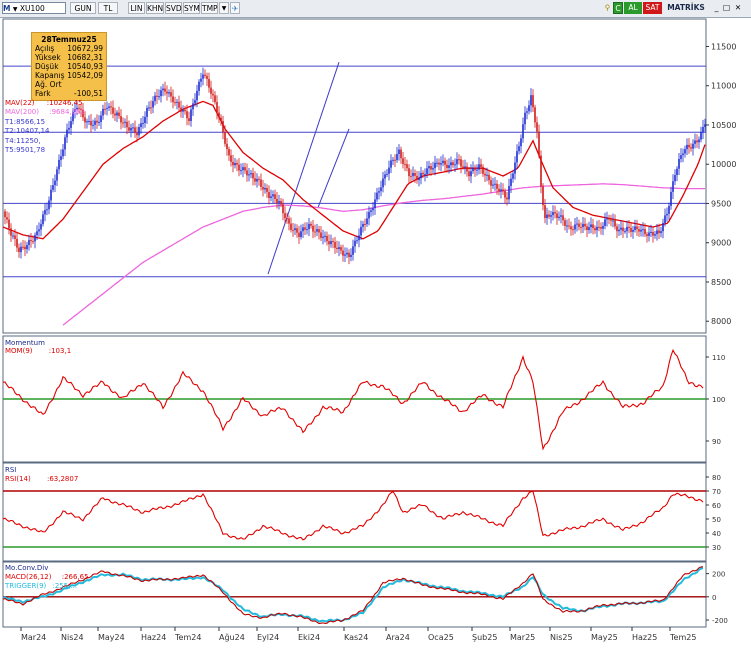 The height and width of the screenshot is (653, 751). I want to click on infobox-value: 10540,93, so click(85, 66).